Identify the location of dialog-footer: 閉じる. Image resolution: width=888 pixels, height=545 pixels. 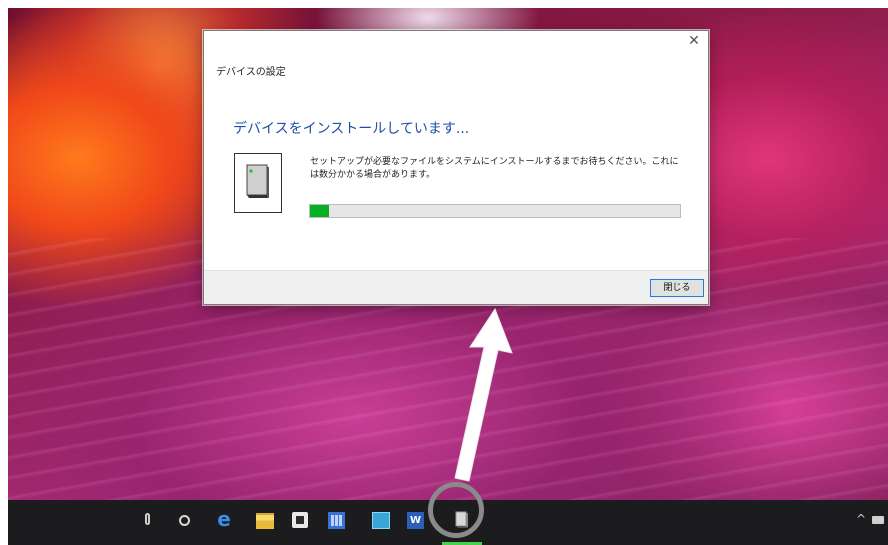
(456, 287).